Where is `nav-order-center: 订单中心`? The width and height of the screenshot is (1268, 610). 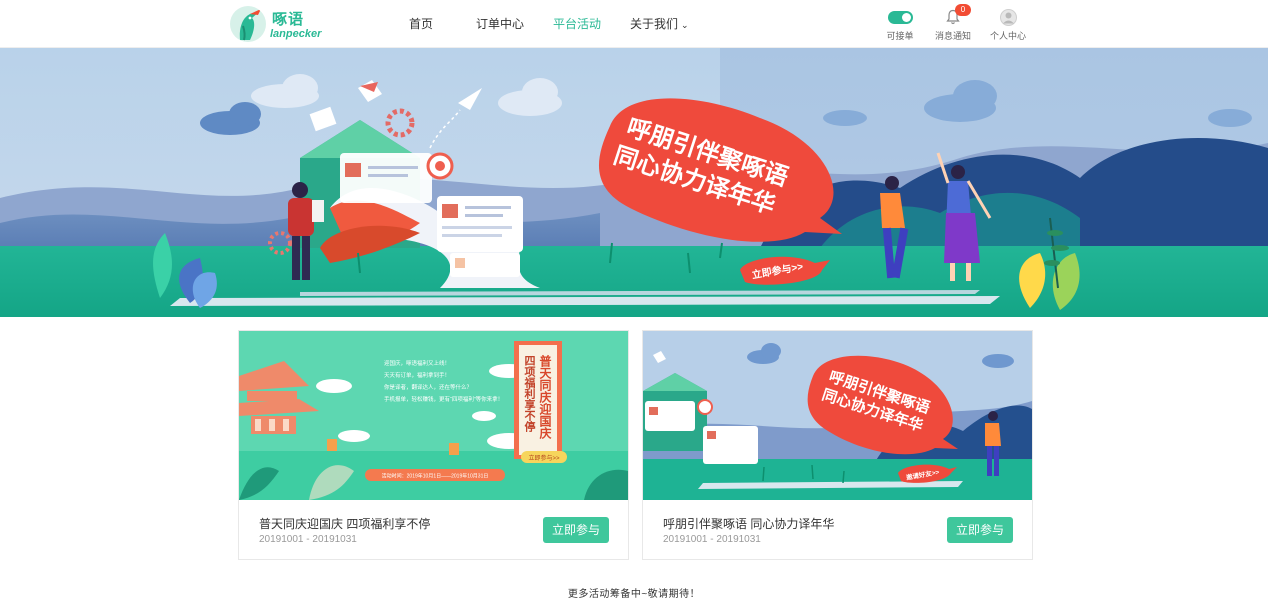 nav-order-center: 订单中心 is located at coordinates (500, 24).